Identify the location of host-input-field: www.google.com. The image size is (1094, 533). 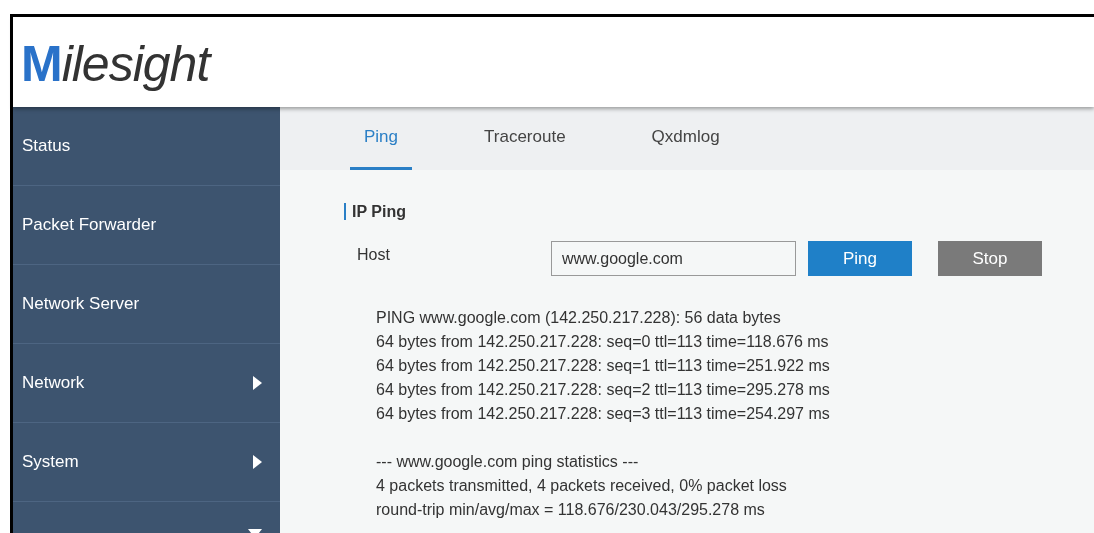
(673, 258).